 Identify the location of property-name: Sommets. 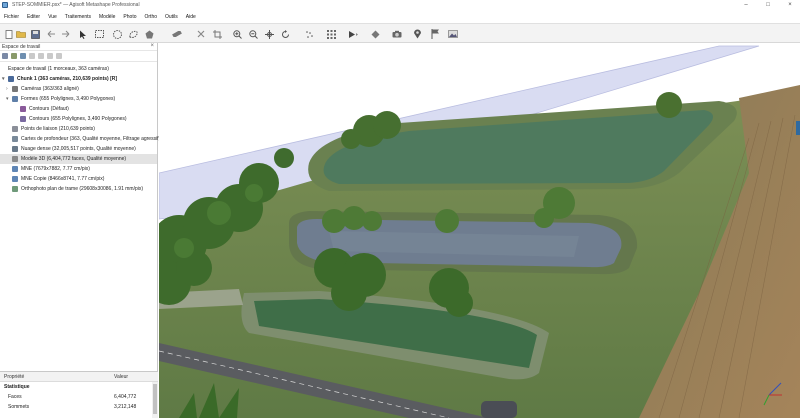
(19, 407).